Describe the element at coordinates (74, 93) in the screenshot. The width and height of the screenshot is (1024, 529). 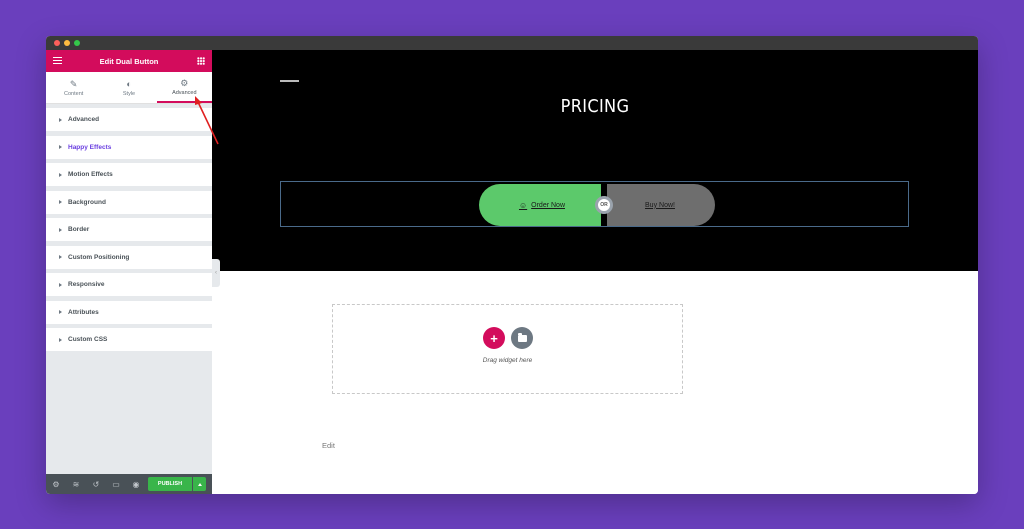
I see `tab-label: Content` at that location.